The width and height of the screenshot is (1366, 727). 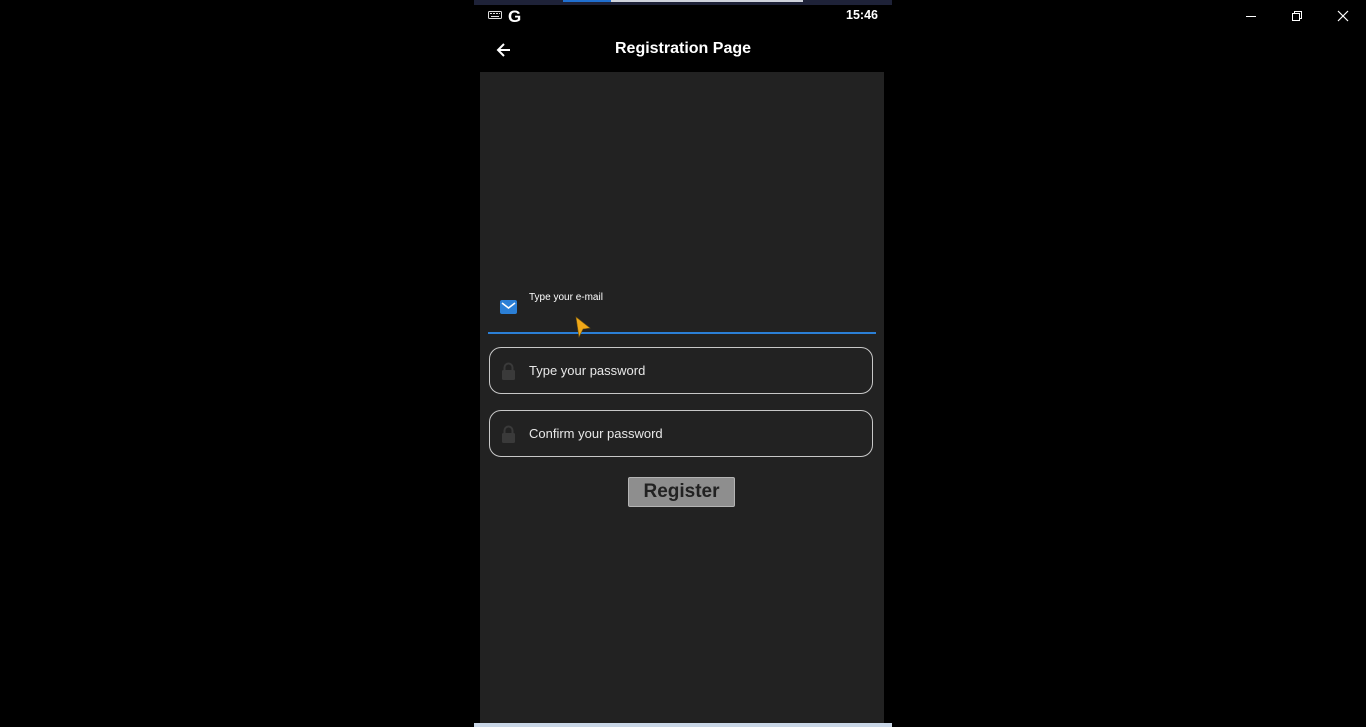 I want to click on register-button: Register, so click(x=681, y=492).